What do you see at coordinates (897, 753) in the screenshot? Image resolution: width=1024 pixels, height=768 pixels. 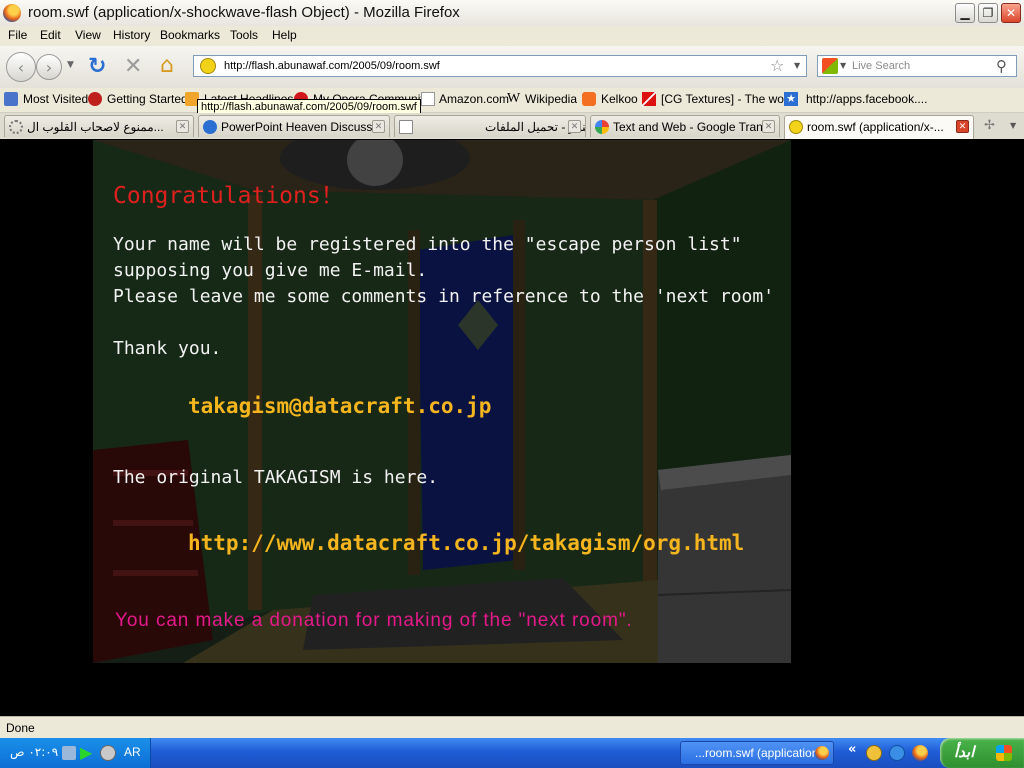 I see `internet-explorer-icon` at bounding box center [897, 753].